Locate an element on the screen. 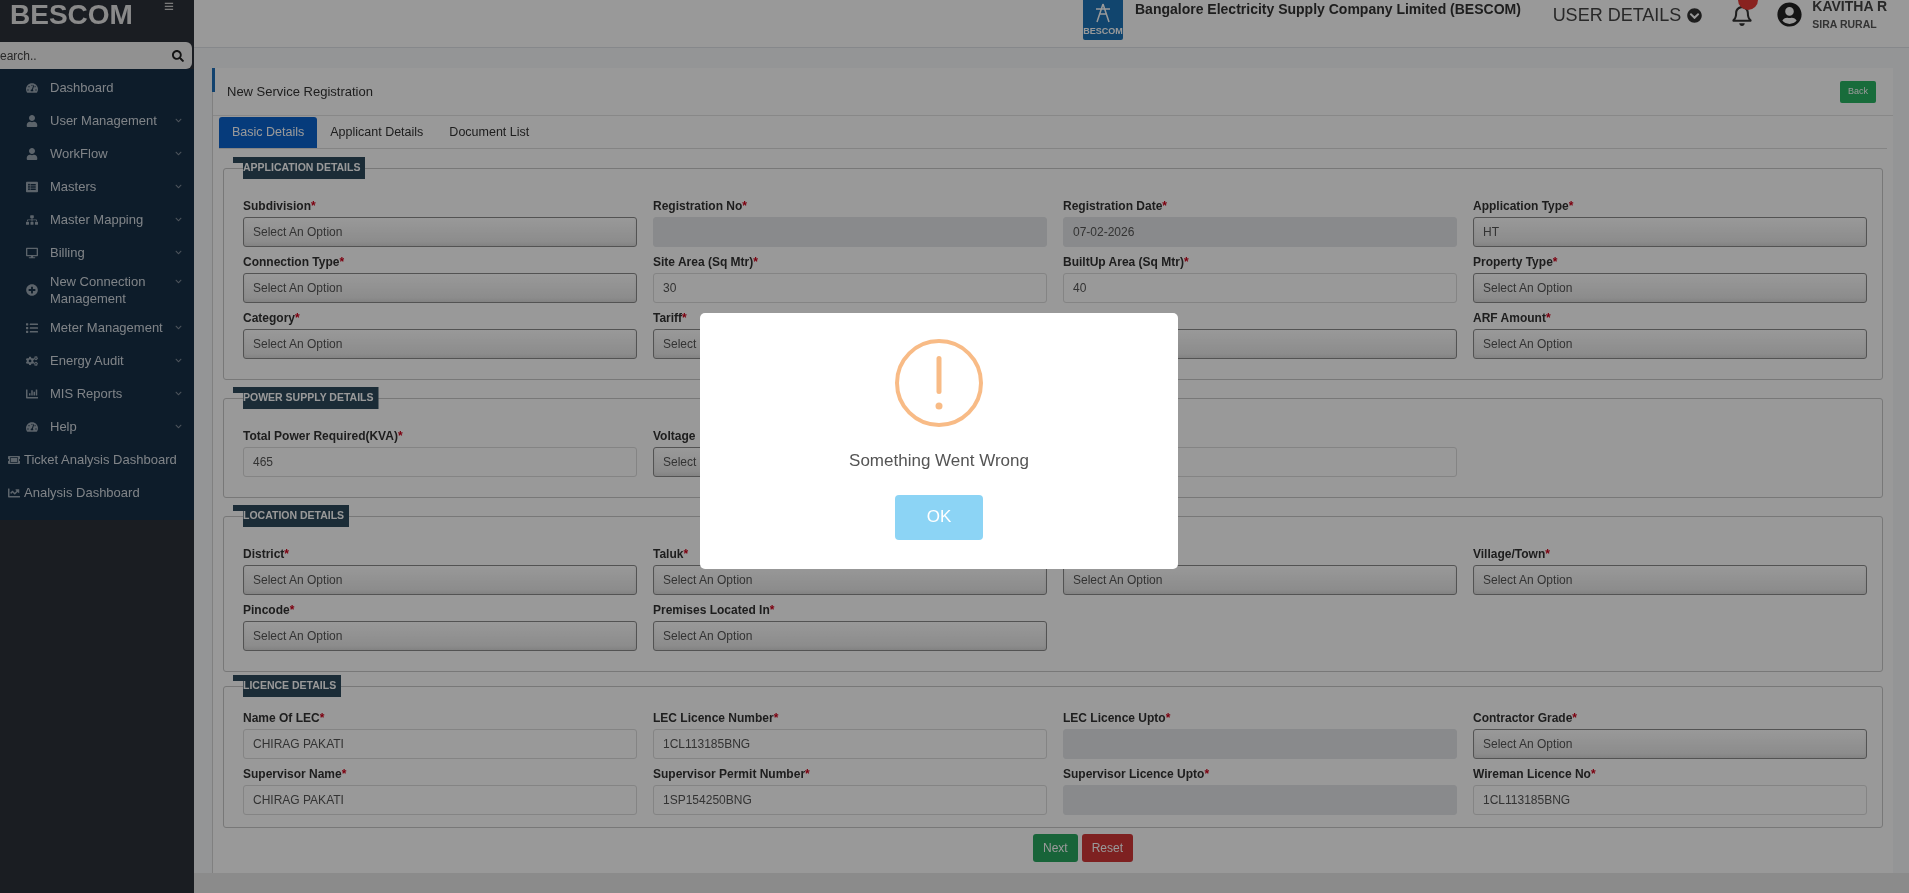 The image size is (1909, 893). field-label: Contractor Grade* is located at coordinates (1525, 718).